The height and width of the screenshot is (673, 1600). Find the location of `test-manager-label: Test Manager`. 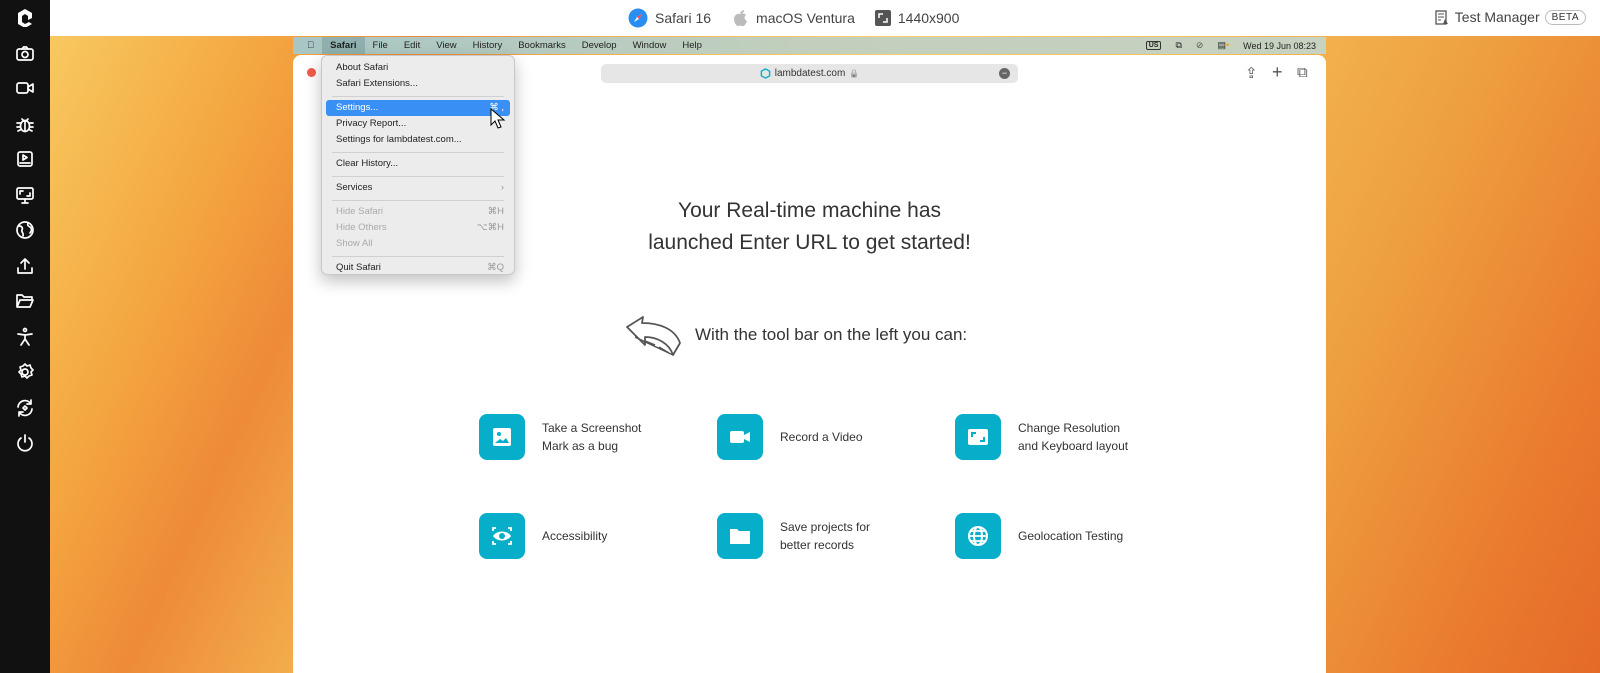

test-manager-label: Test Manager is located at coordinates (1497, 17).